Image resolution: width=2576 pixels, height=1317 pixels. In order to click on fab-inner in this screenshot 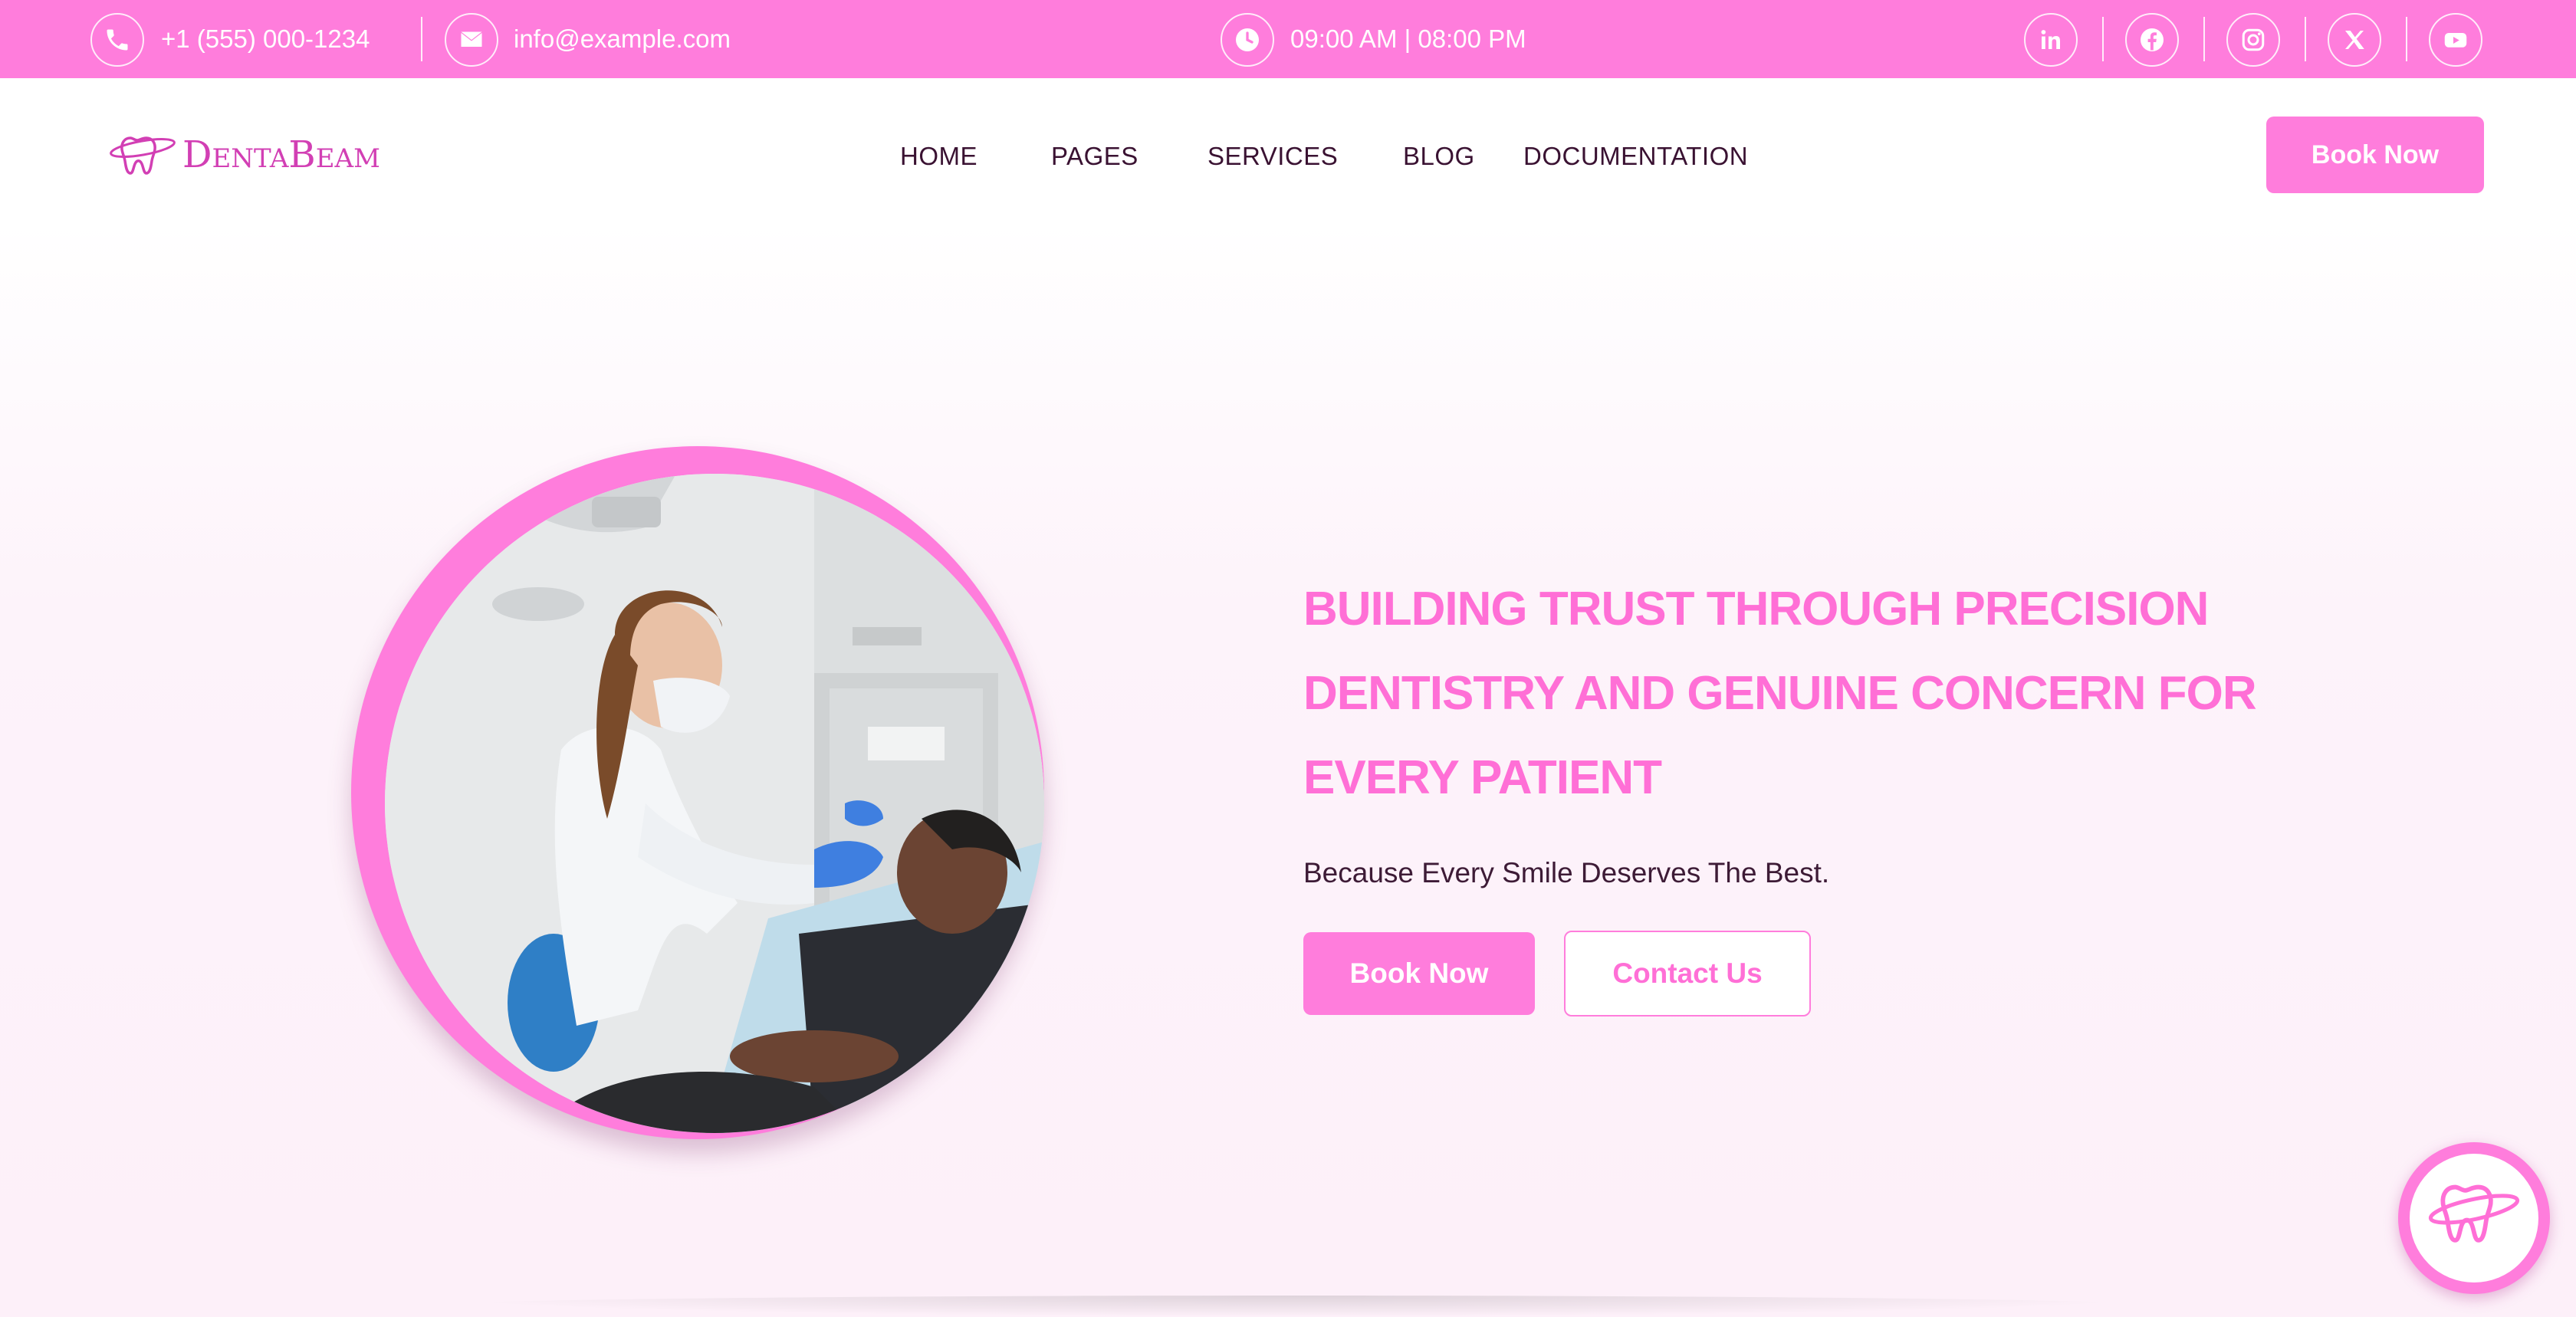, I will do `click(2474, 1218)`.